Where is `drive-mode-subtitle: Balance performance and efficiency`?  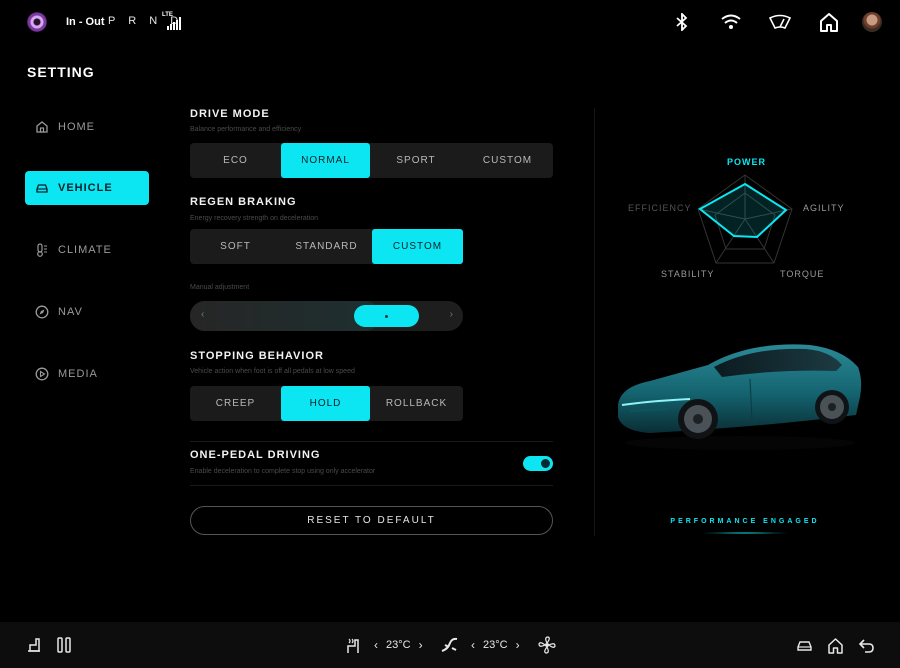 drive-mode-subtitle: Balance performance and efficiency is located at coordinates (246, 129).